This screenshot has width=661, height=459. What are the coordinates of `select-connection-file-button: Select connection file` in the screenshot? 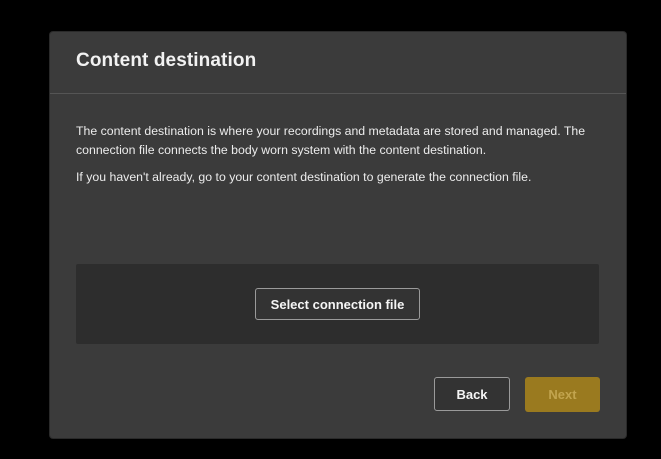 It's located at (337, 304).